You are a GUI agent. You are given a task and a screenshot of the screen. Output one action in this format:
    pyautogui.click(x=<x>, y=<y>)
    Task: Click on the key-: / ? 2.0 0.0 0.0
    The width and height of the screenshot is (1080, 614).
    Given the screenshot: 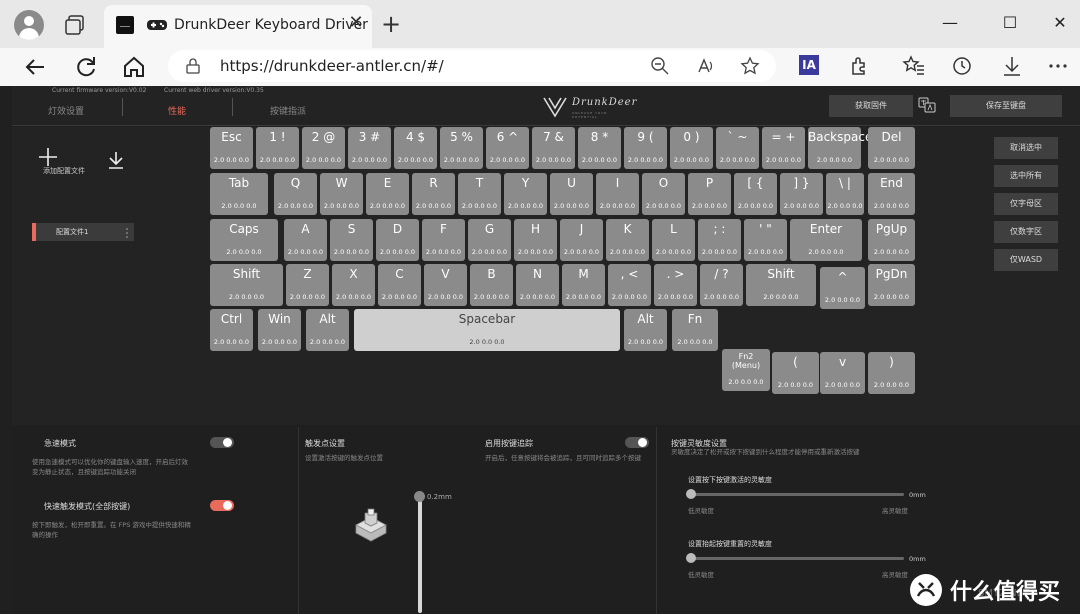 What is the action you would take?
    pyautogui.click(x=721, y=285)
    